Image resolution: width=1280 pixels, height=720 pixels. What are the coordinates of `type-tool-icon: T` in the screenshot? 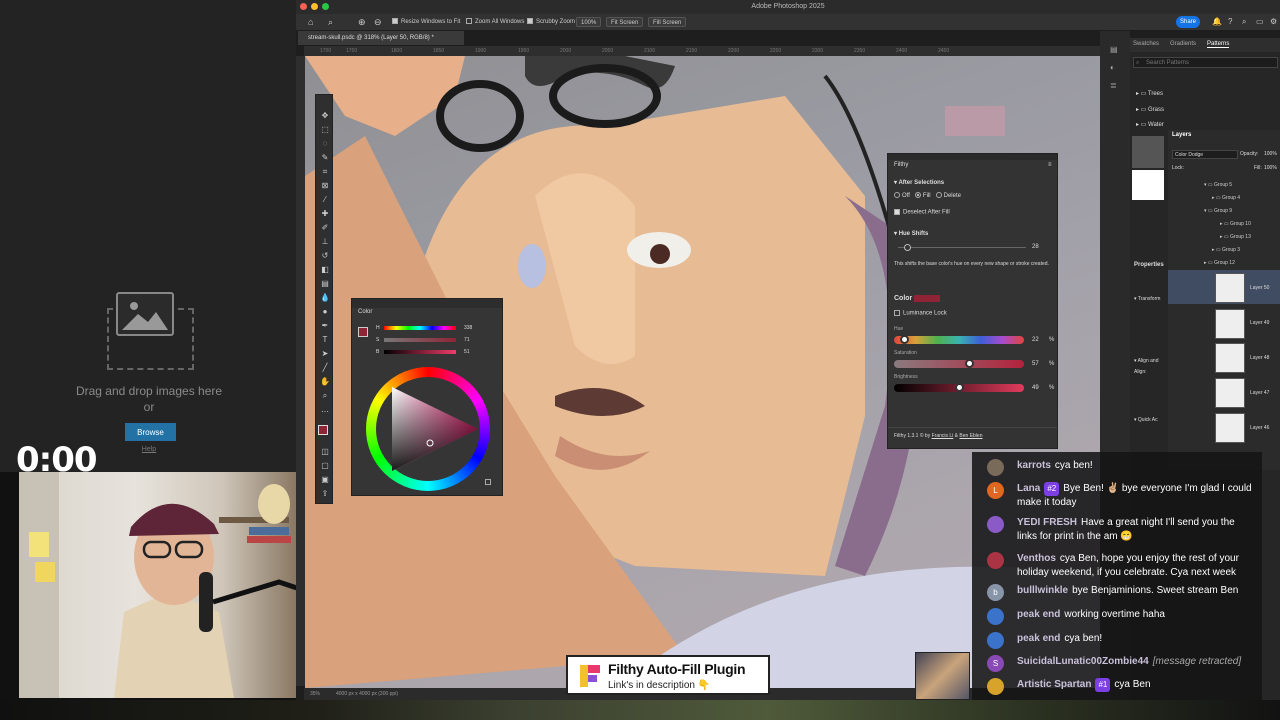 It's located at (325, 340).